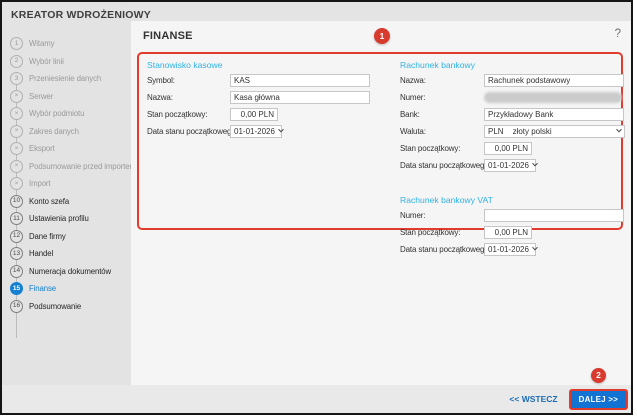  What do you see at coordinates (533, 399) in the screenshot?
I see `back-button: << WSTECZ` at bounding box center [533, 399].